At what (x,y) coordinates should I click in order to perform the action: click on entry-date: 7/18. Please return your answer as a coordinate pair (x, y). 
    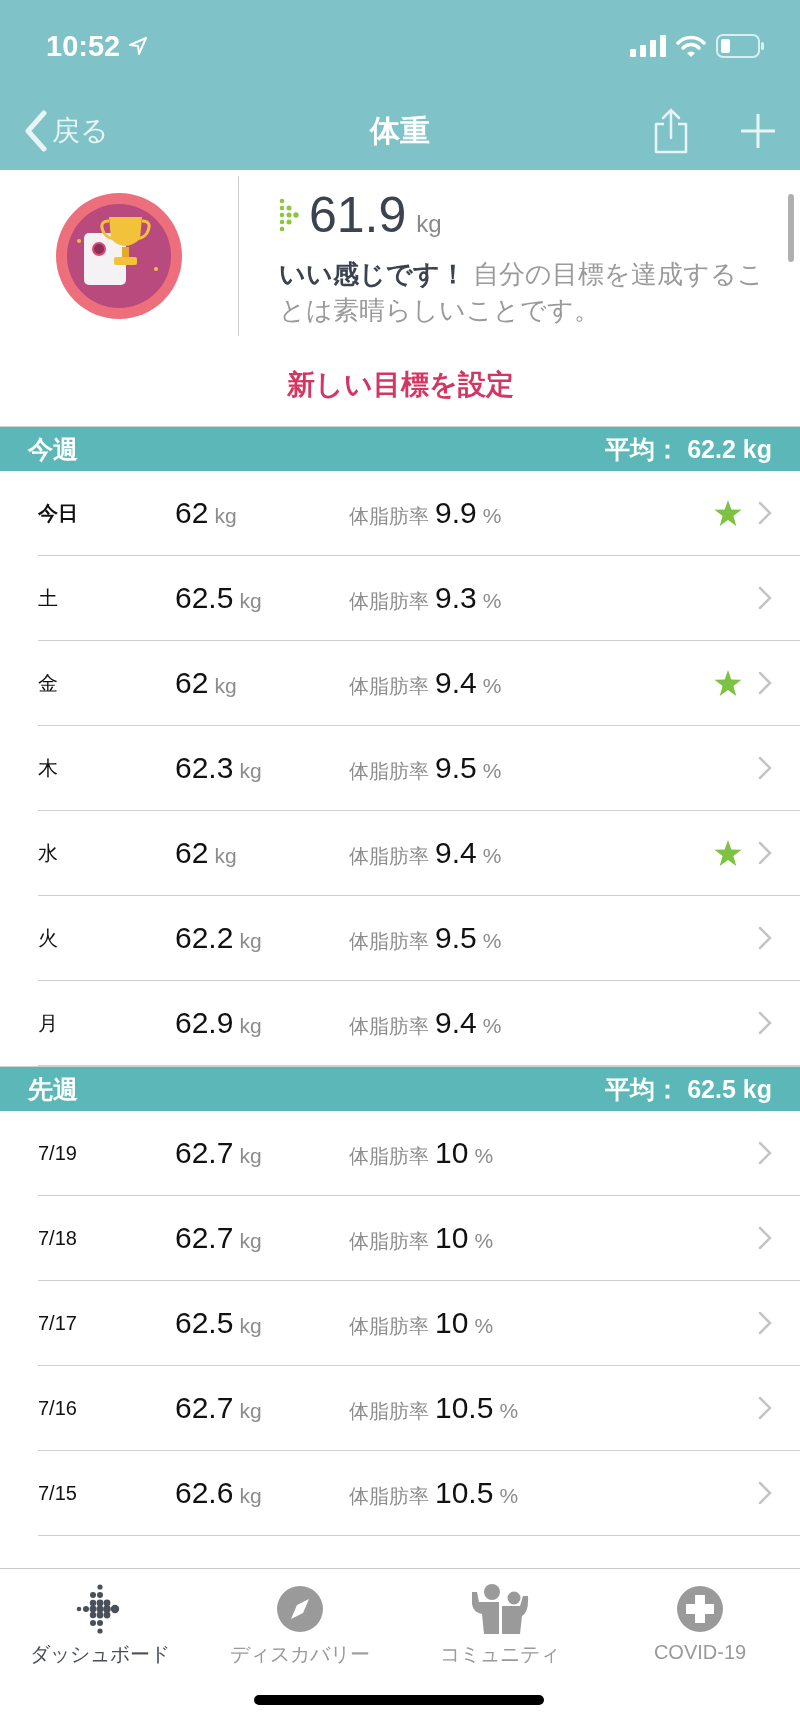
    Looking at the image, I should click on (58, 1238).